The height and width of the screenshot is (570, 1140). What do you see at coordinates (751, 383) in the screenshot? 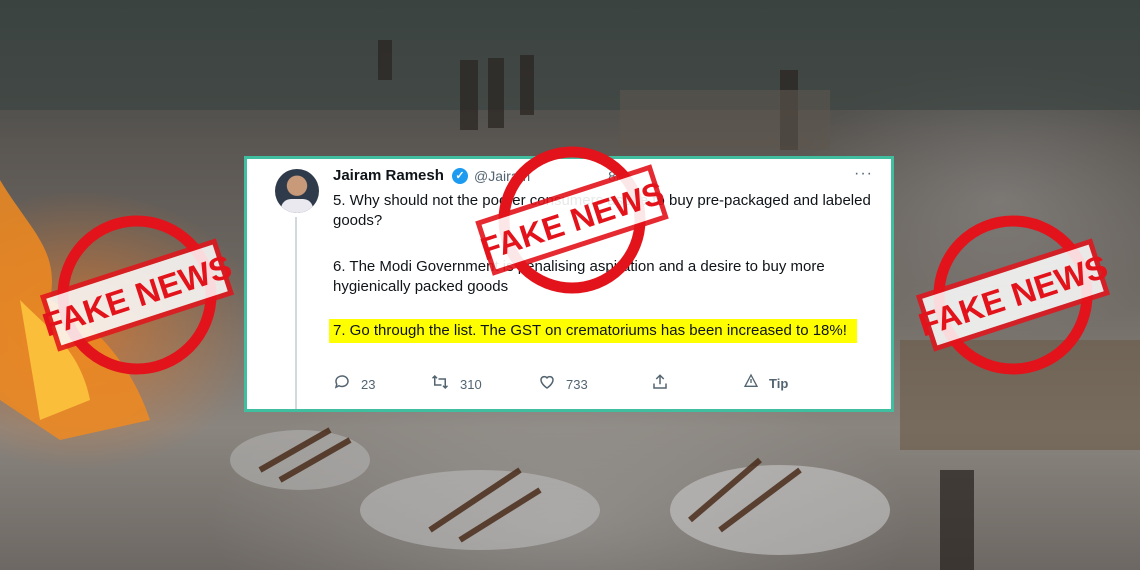
I see `tip-icon` at bounding box center [751, 383].